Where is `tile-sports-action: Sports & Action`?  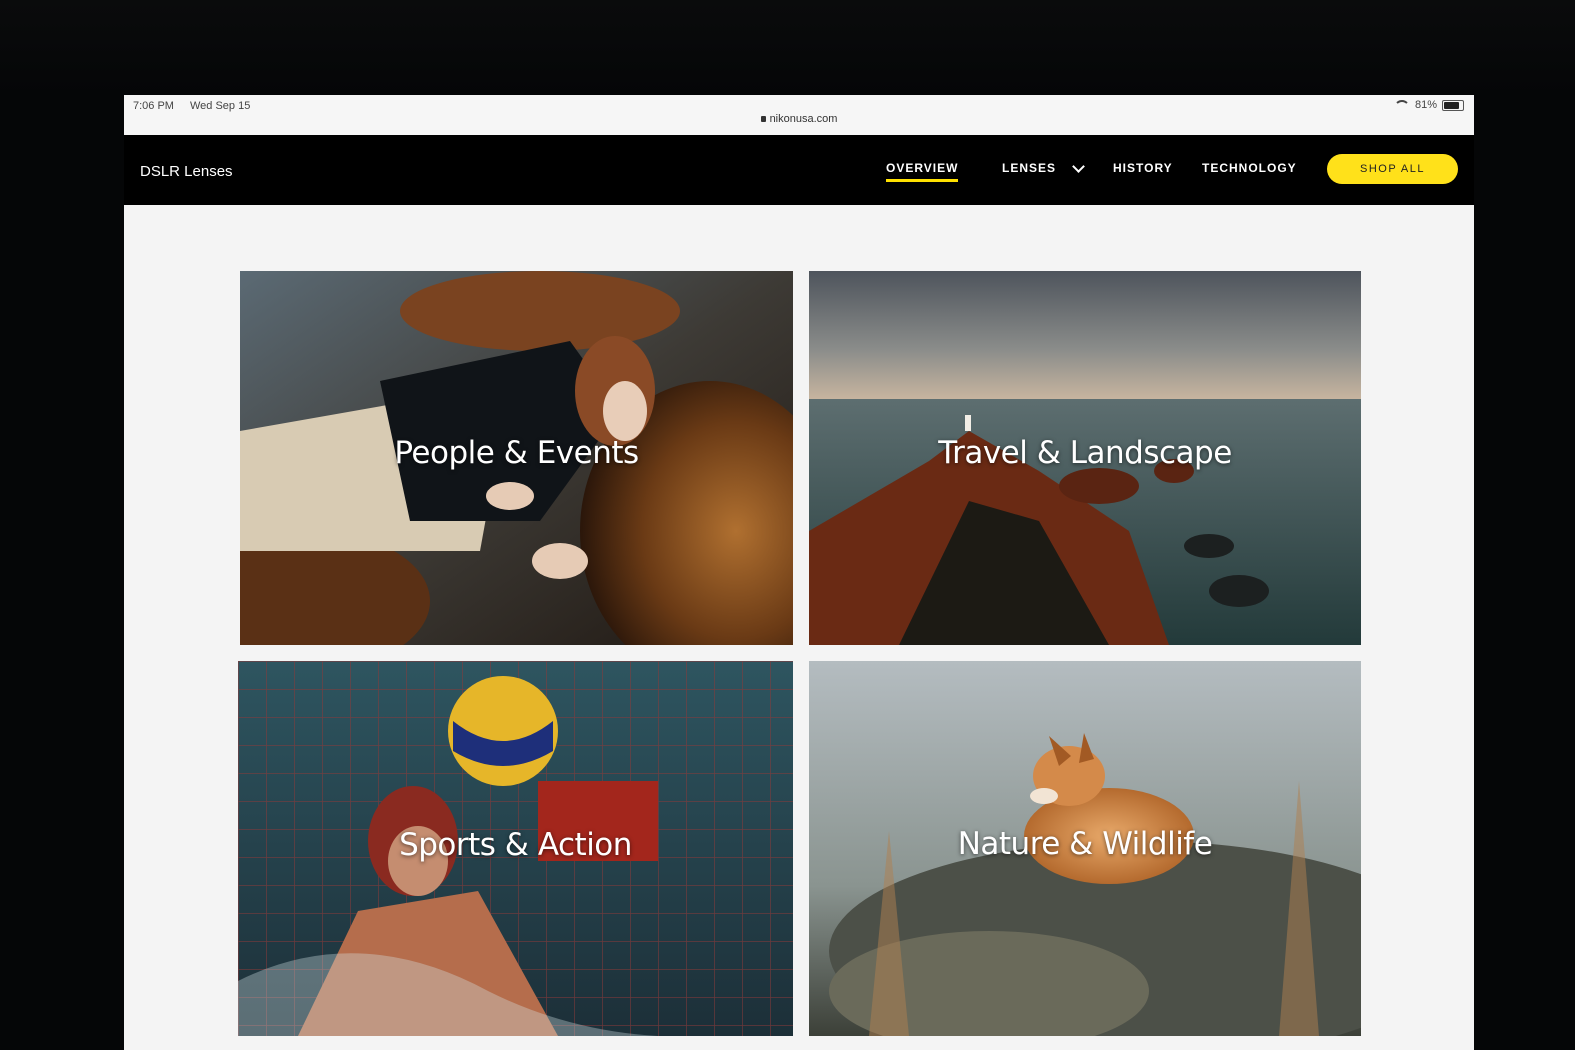 tile-sports-action: Sports & Action is located at coordinates (515, 848).